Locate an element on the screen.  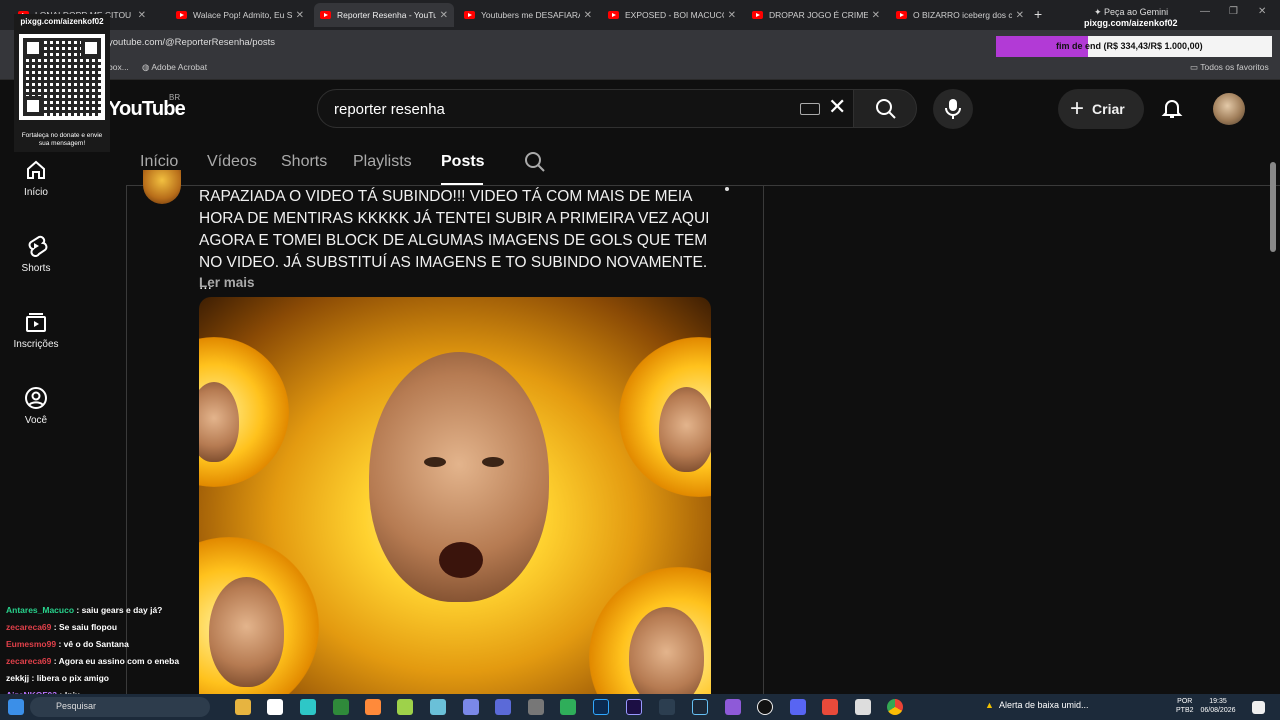
chrome-icon is located at coordinates (895, 707).